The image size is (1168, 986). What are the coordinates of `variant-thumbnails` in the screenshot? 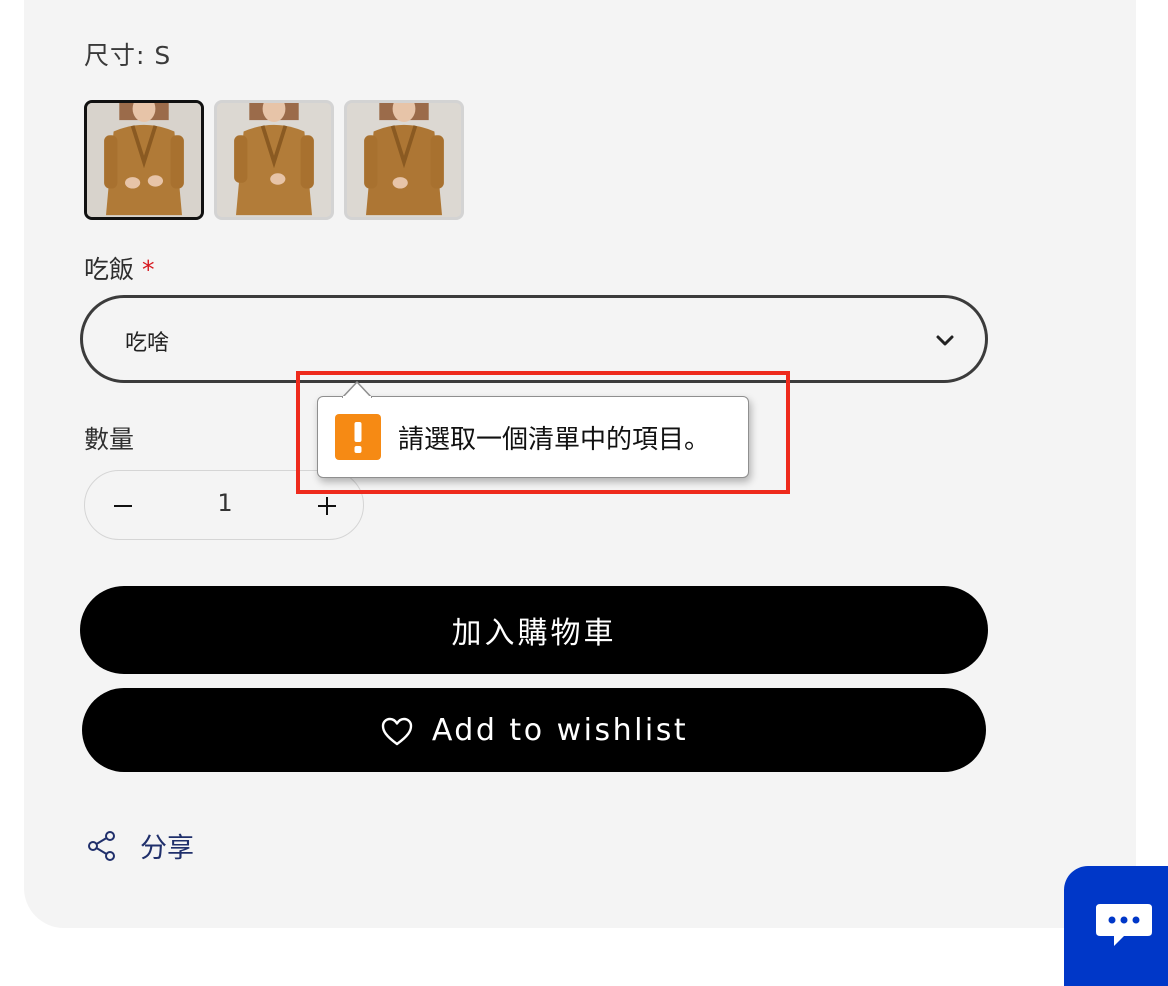 It's located at (274, 160).